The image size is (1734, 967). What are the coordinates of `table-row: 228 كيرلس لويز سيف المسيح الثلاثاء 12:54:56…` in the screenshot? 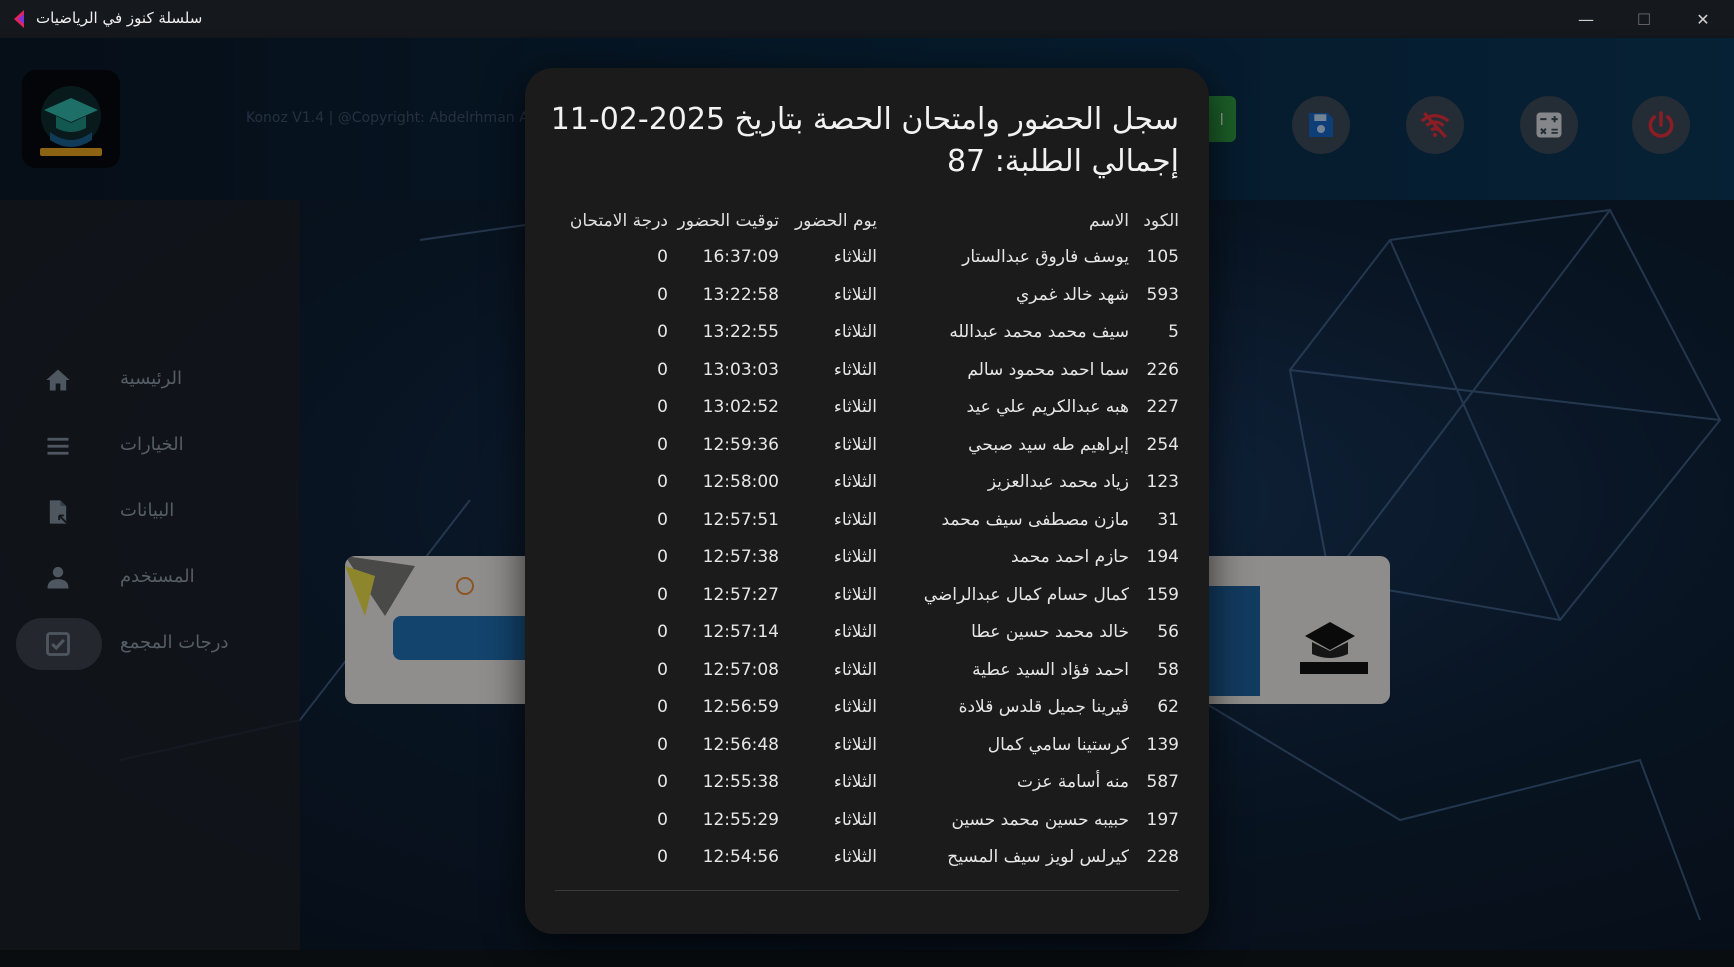 It's located at (867, 859).